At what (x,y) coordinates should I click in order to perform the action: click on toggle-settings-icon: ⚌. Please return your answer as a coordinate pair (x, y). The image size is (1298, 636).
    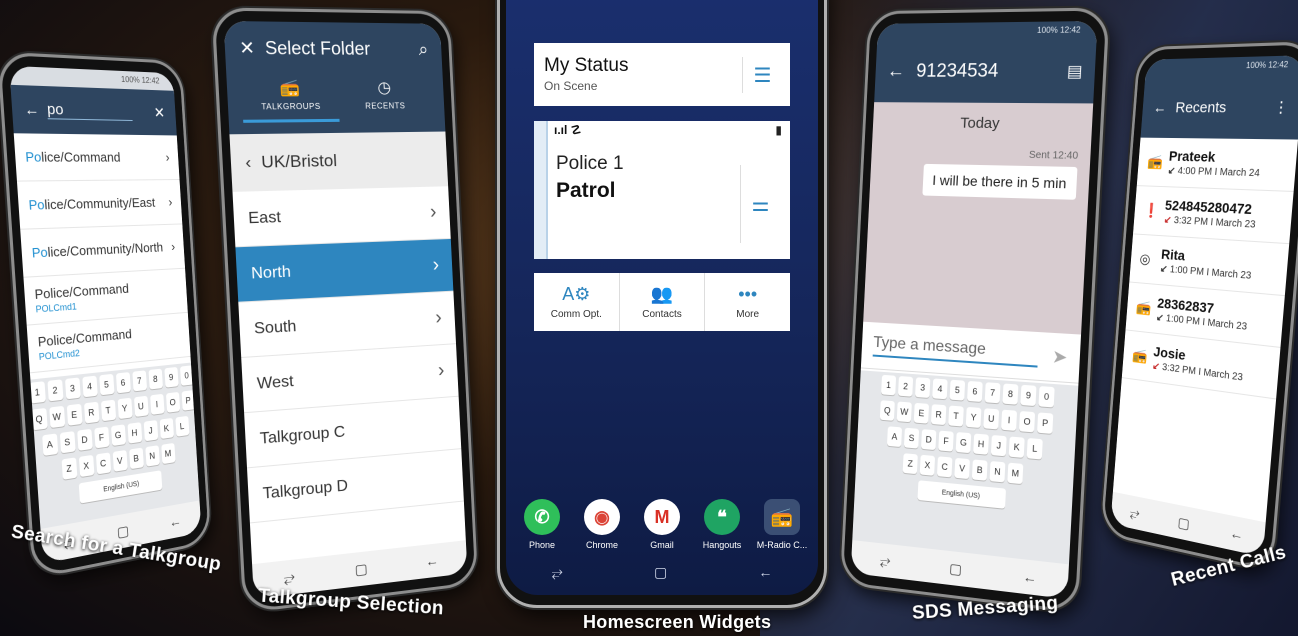
    Looking at the image, I should click on (760, 204).